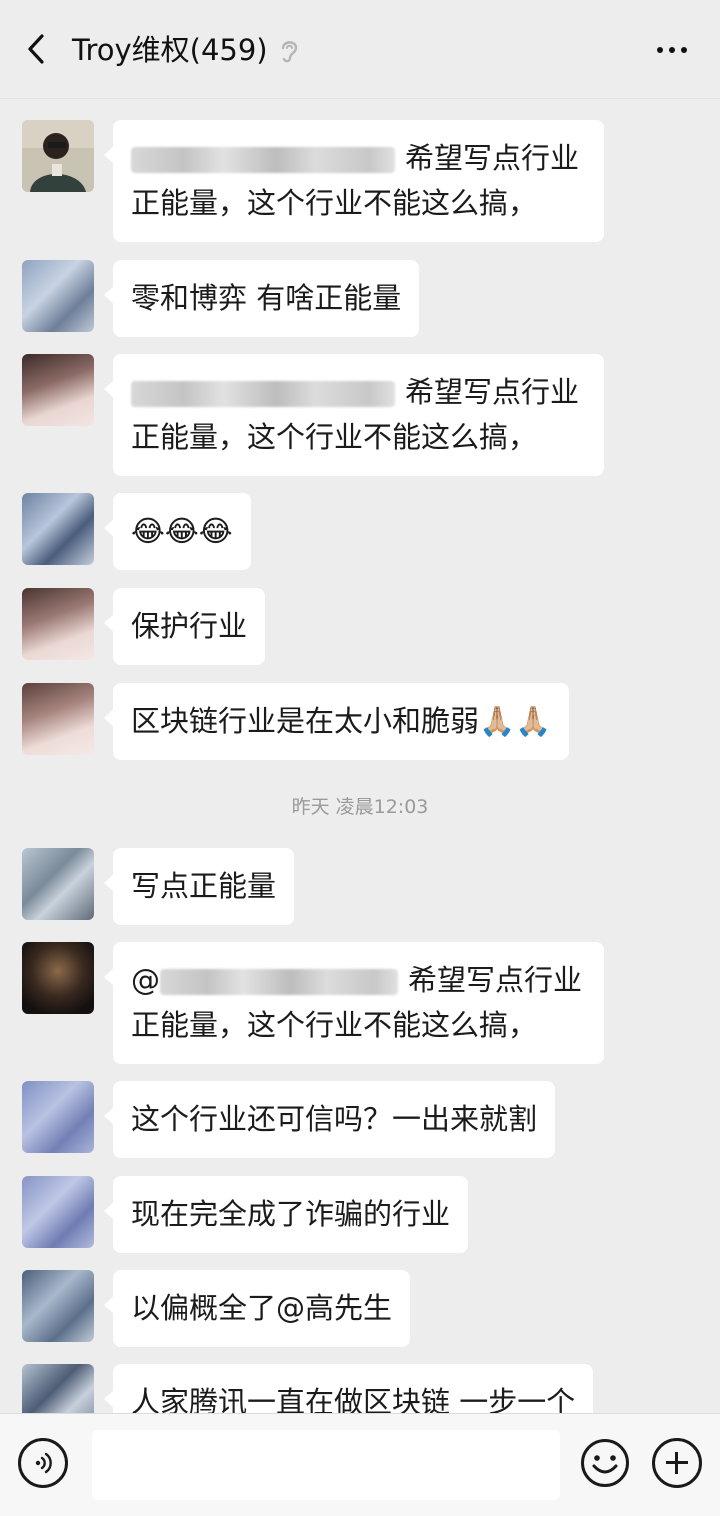  I want to click on message-bubble: 零和博弈 有啥正能量, so click(261, 298).